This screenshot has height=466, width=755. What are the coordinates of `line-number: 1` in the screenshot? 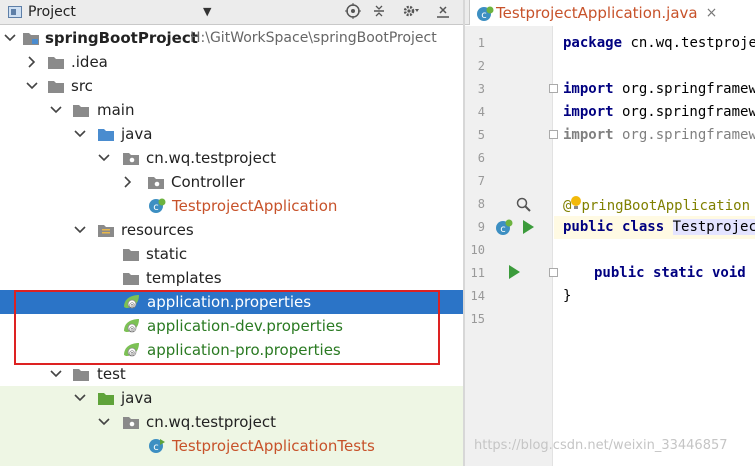 It's located at (481, 43).